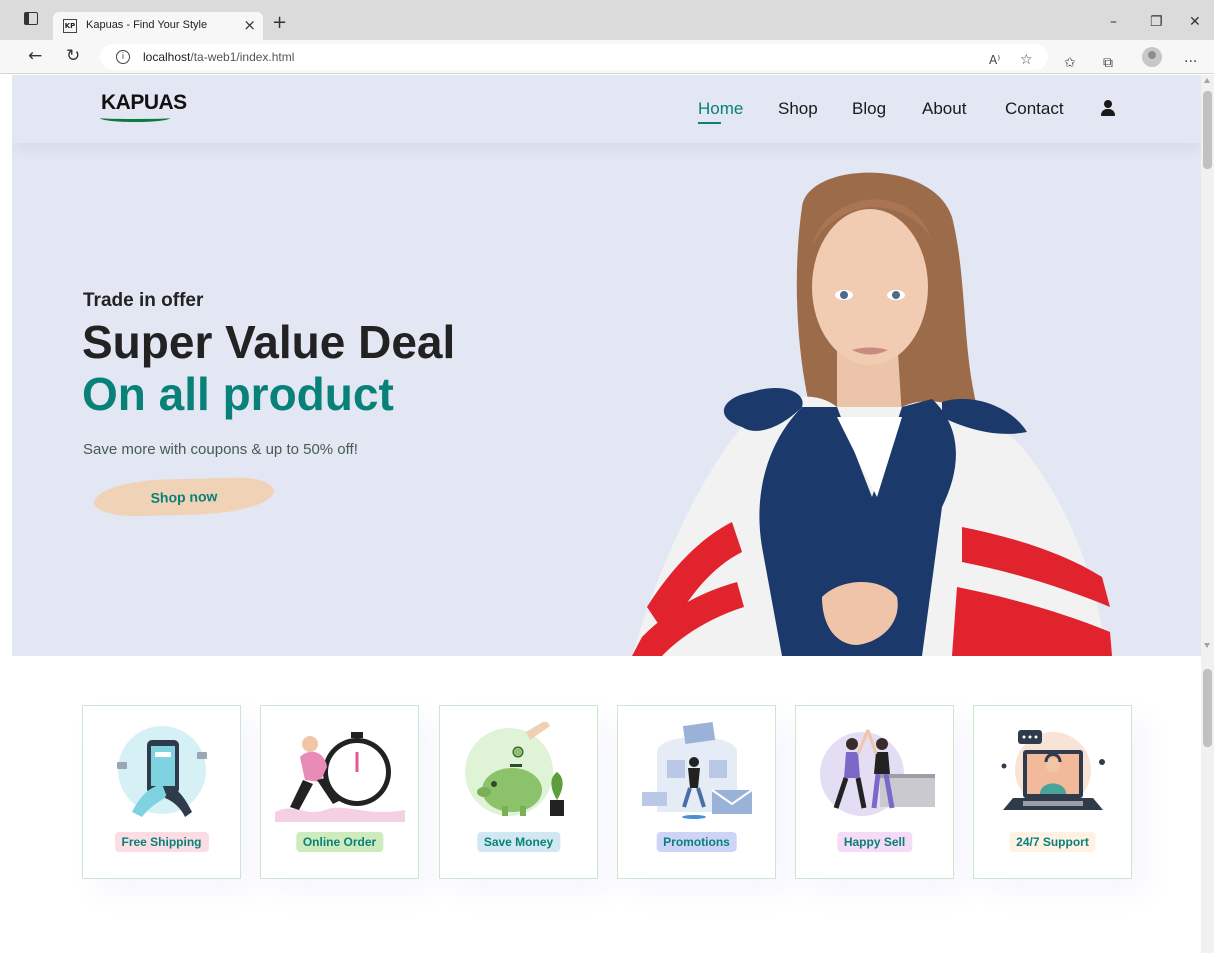 The height and width of the screenshot is (953, 1214). What do you see at coordinates (123, 57) in the screenshot?
I see `site-info-icon: i` at bounding box center [123, 57].